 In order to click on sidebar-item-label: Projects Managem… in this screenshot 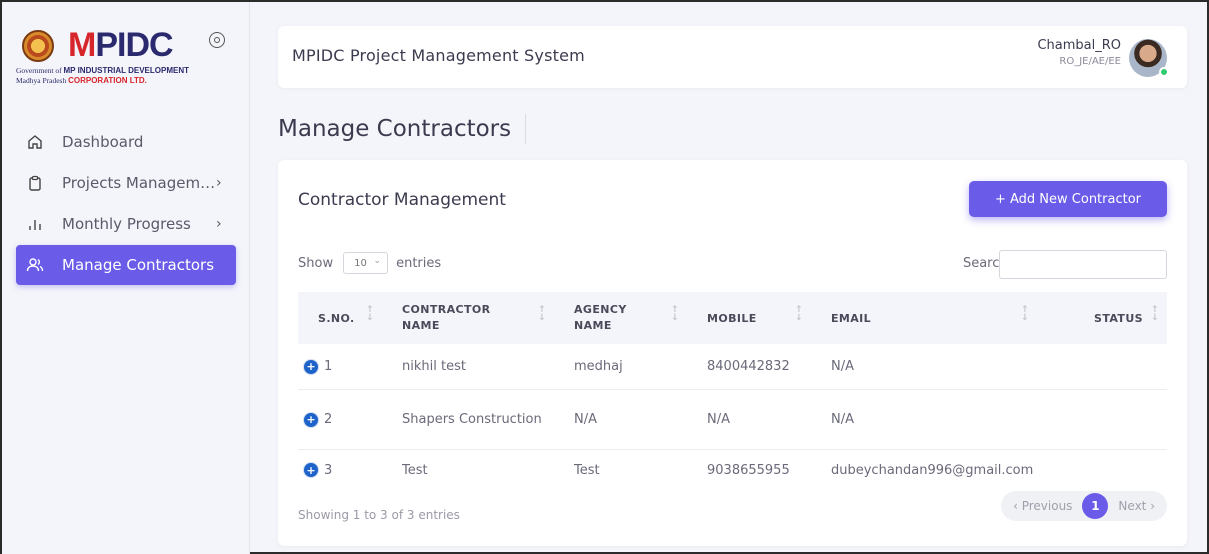, I will do `click(139, 183)`.